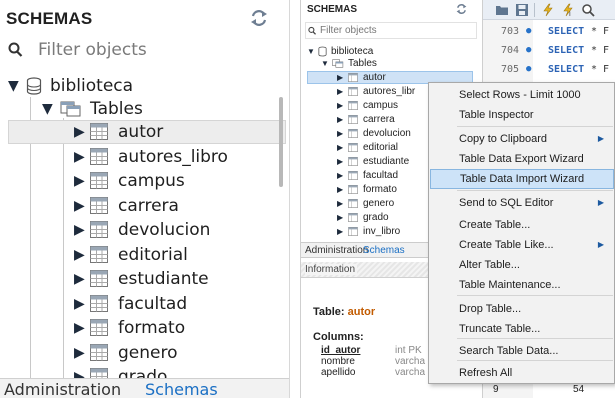 This screenshot has height=398, width=615. What do you see at coordinates (496, 389) in the screenshot?
I see `grid-cell: 9` at bounding box center [496, 389].